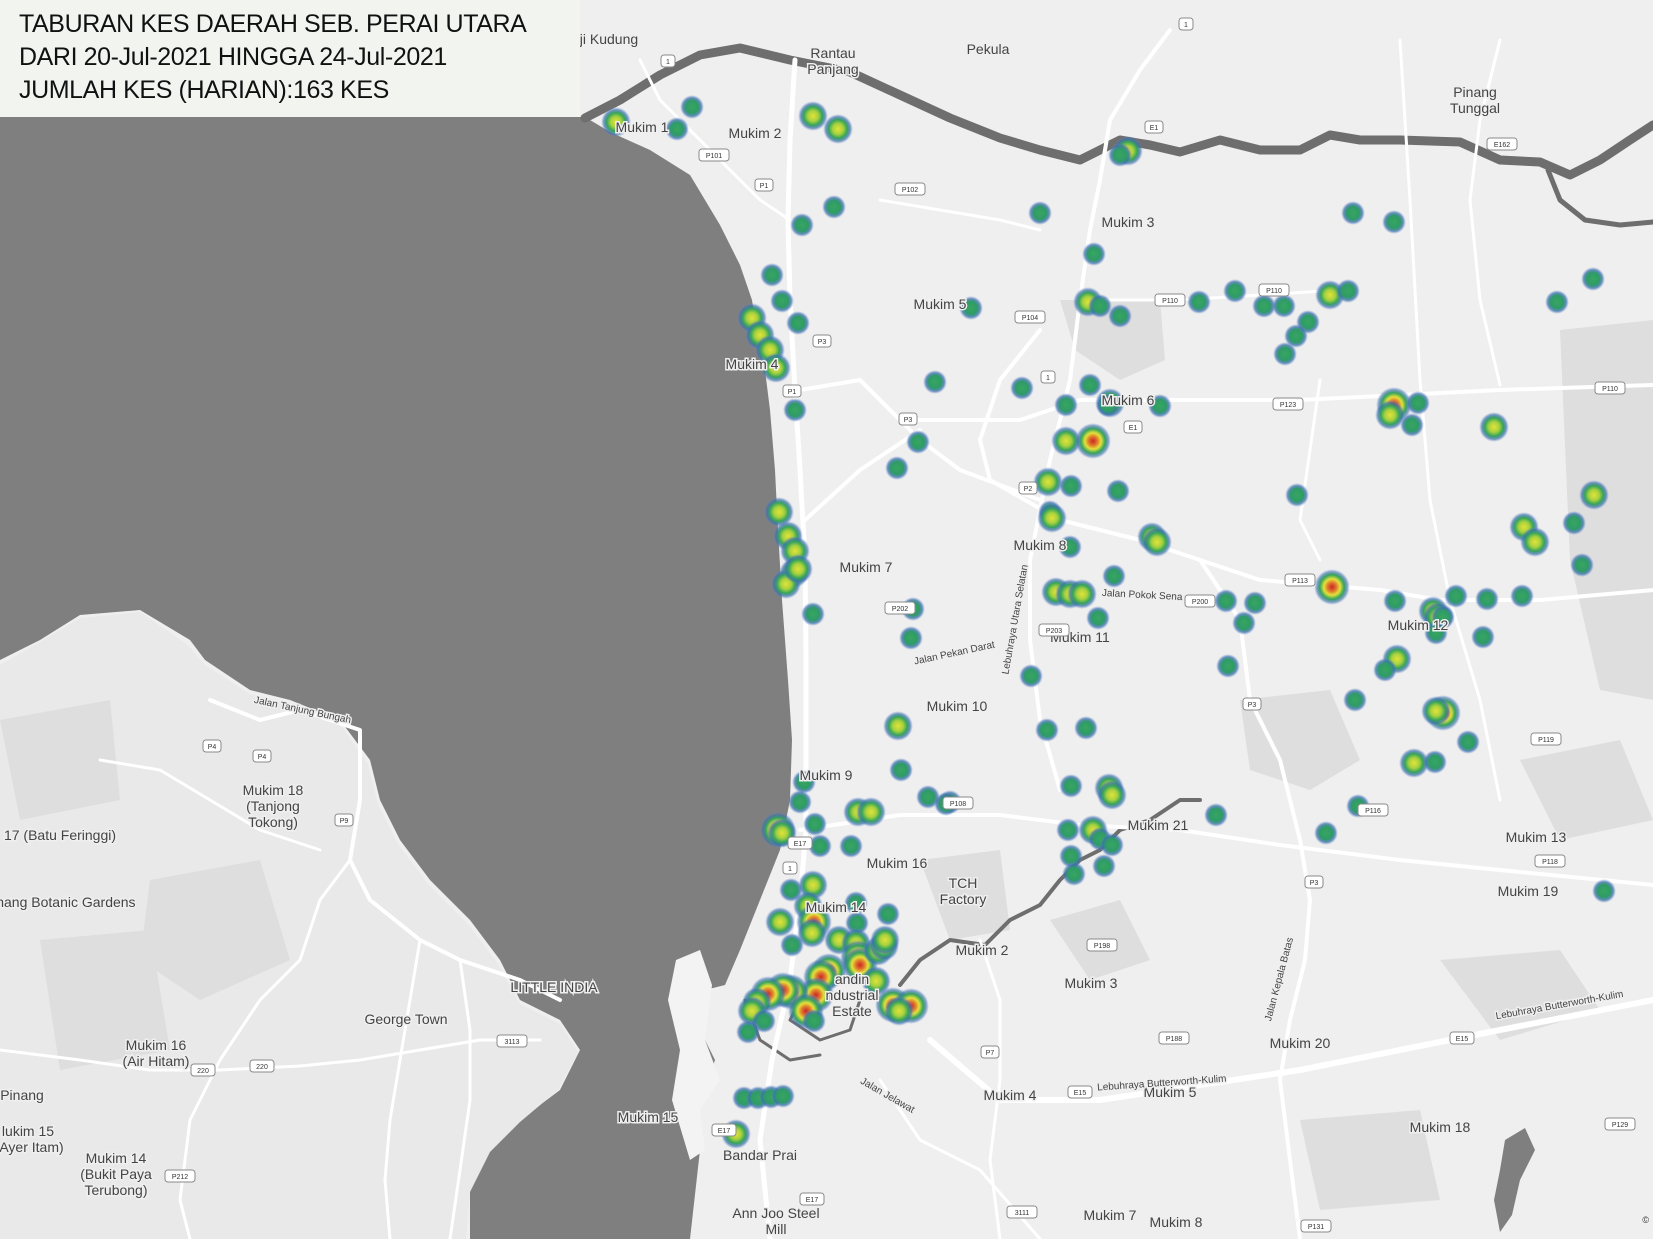 This screenshot has height=1239, width=1653. Describe the element at coordinates (812, 1199) in the screenshot. I see `road-badge-e17c: E17` at that location.